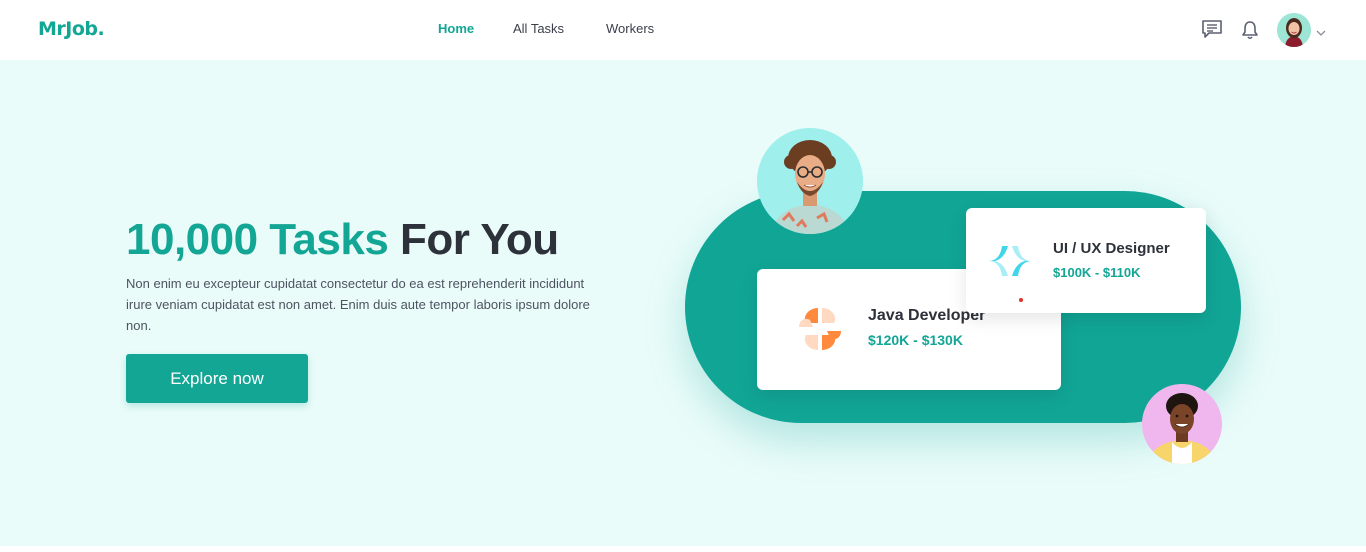  Describe the element at coordinates (217, 378) in the screenshot. I see `explore-now-button: Explore now` at that location.